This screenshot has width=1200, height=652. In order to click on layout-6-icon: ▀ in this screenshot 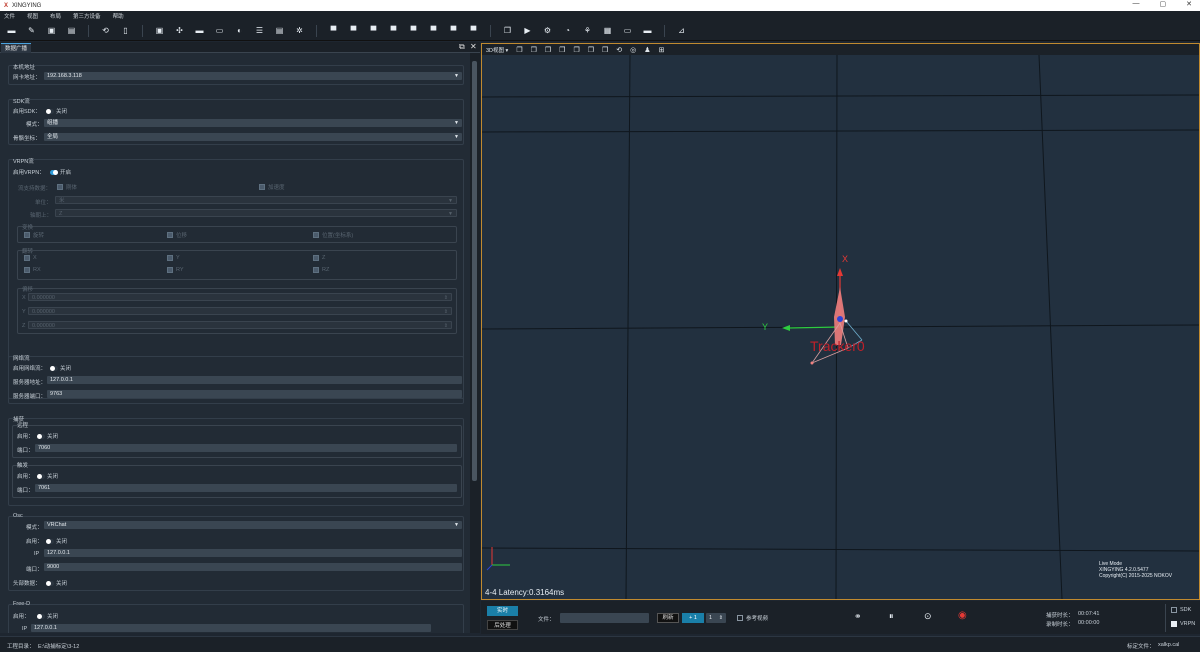, I will do `click(433, 30)`.